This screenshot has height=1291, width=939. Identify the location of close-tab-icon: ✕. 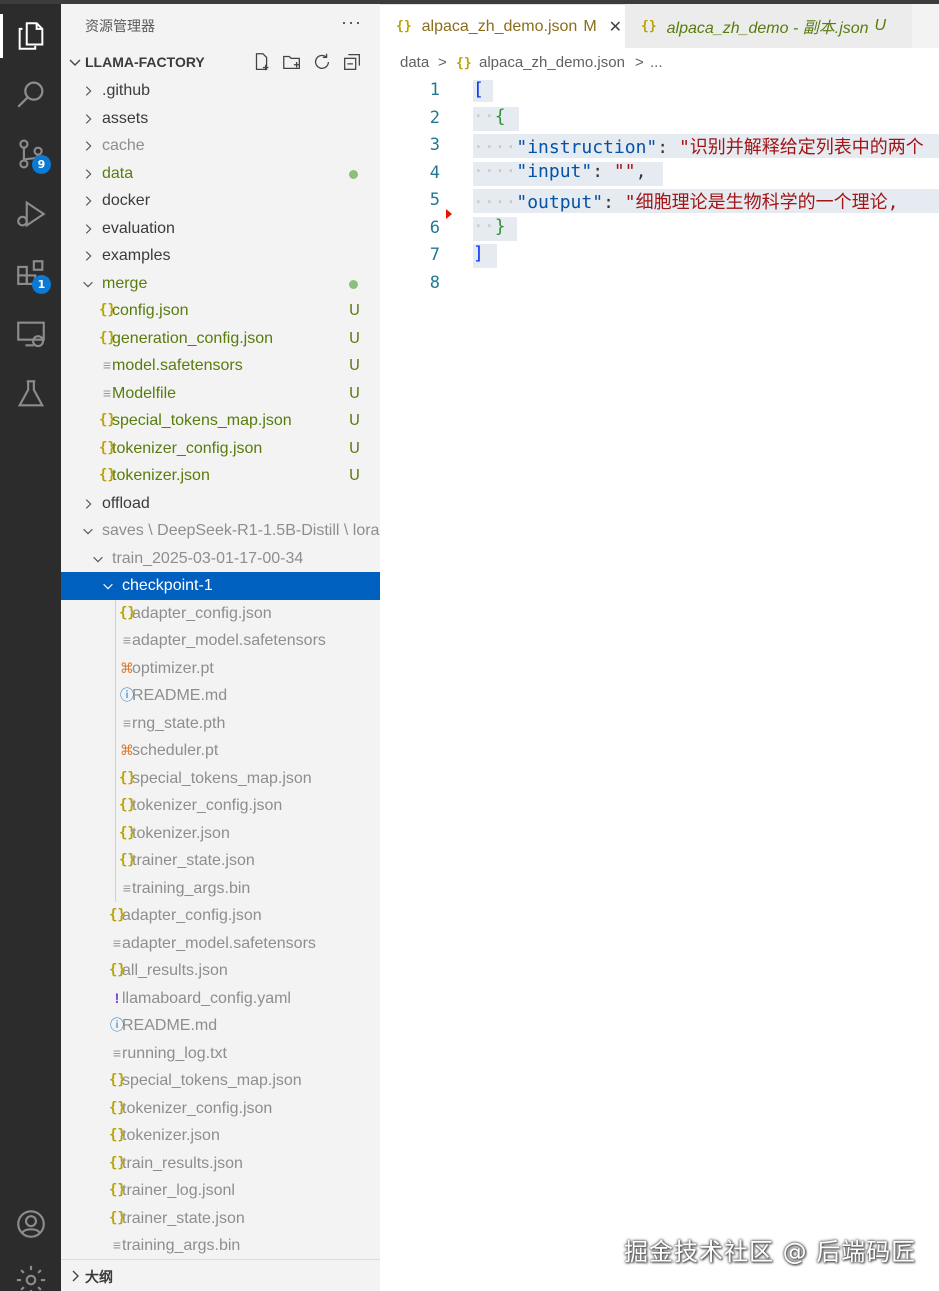
(615, 27).